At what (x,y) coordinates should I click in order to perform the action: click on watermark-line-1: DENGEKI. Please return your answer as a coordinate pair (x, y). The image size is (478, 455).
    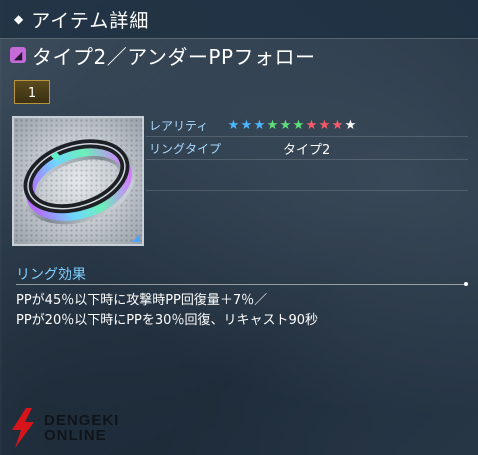
    Looking at the image, I should click on (82, 420).